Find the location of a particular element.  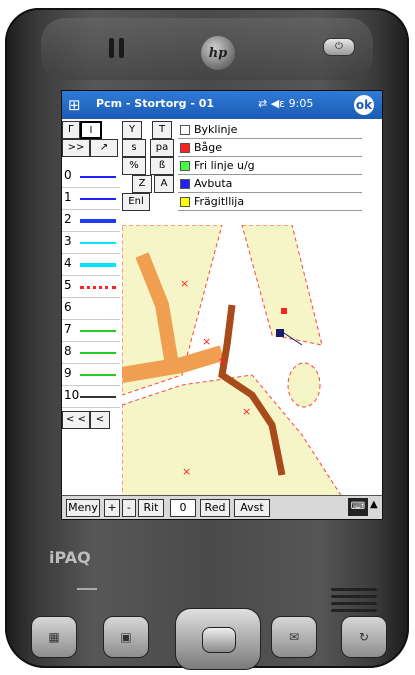

zoom-field: 0 is located at coordinates (183, 508).